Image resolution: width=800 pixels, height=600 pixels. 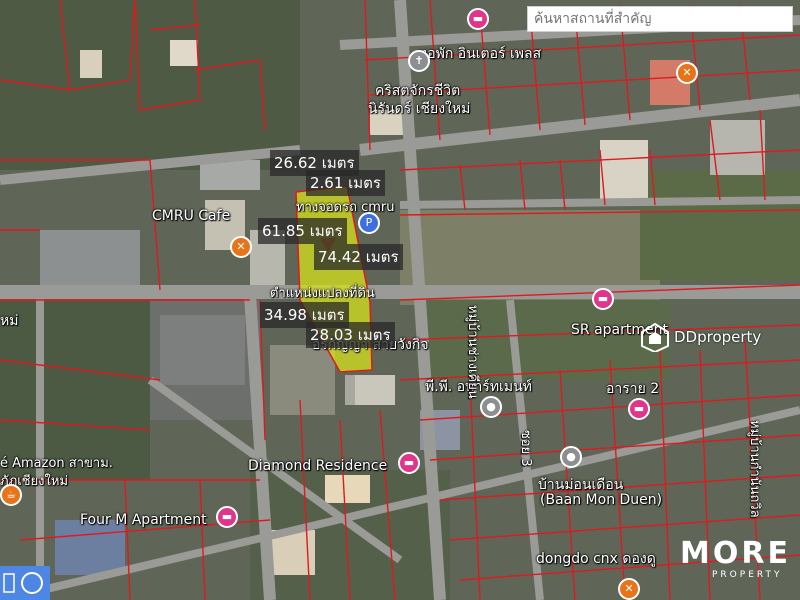 What do you see at coordinates (11, 495) in the screenshot?
I see `amazon-pin-icon: ☕` at bounding box center [11, 495].